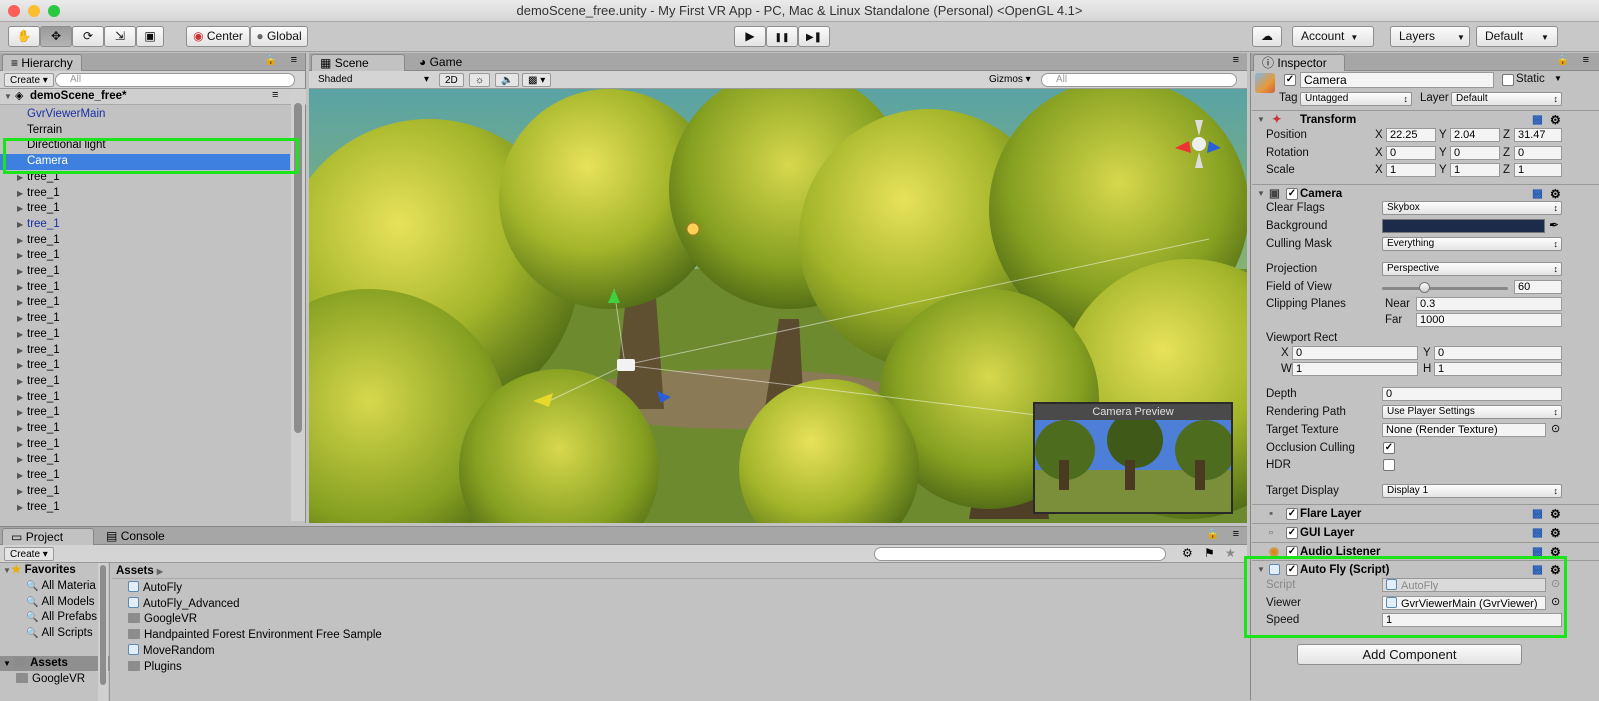 The image size is (1599, 701). Describe the element at coordinates (55, 663) in the screenshot. I see `assets-root-item: ▼ Assets` at that location.